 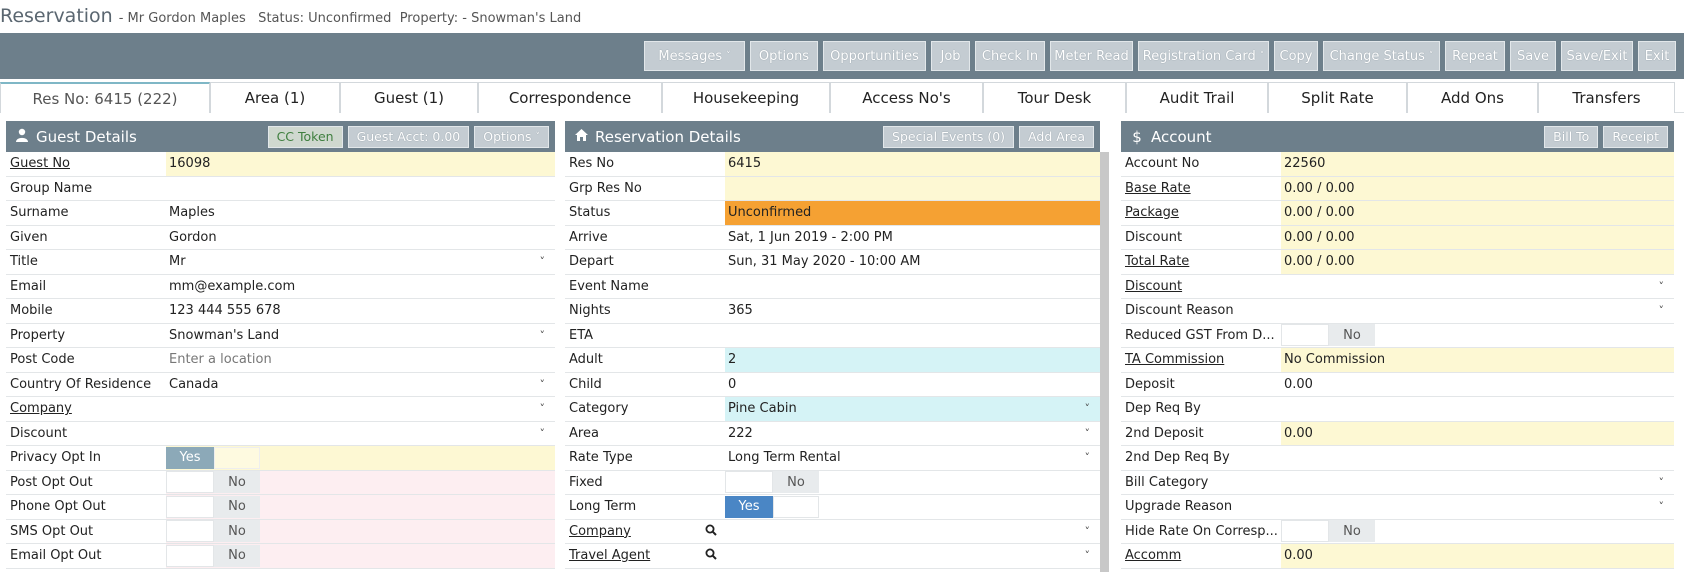 What do you see at coordinates (86, 164) in the screenshot?
I see `field-label-guest-no: Guest No` at bounding box center [86, 164].